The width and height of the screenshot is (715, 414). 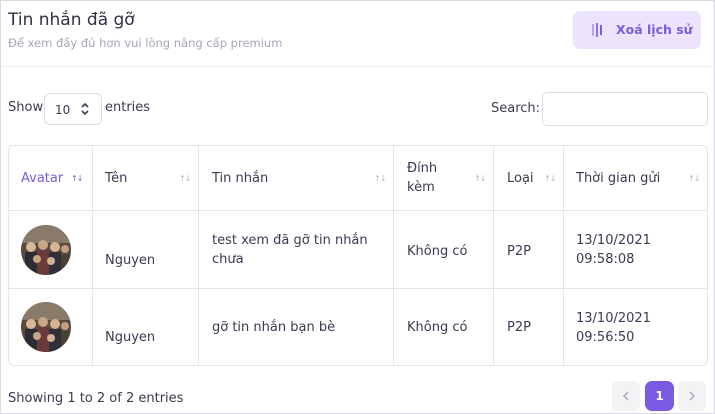 I want to click on page-size-value: 10, so click(x=63, y=110).